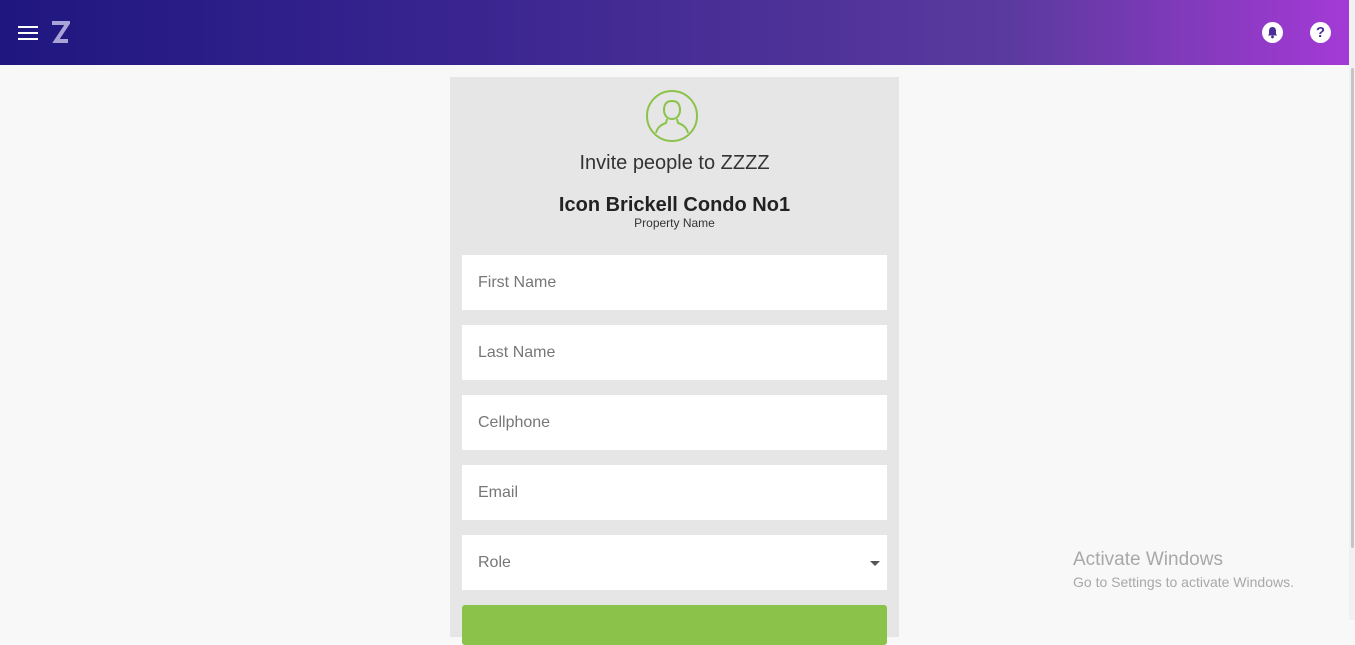  Describe the element at coordinates (494, 562) in the screenshot. I see `role-label: Role` at that location.